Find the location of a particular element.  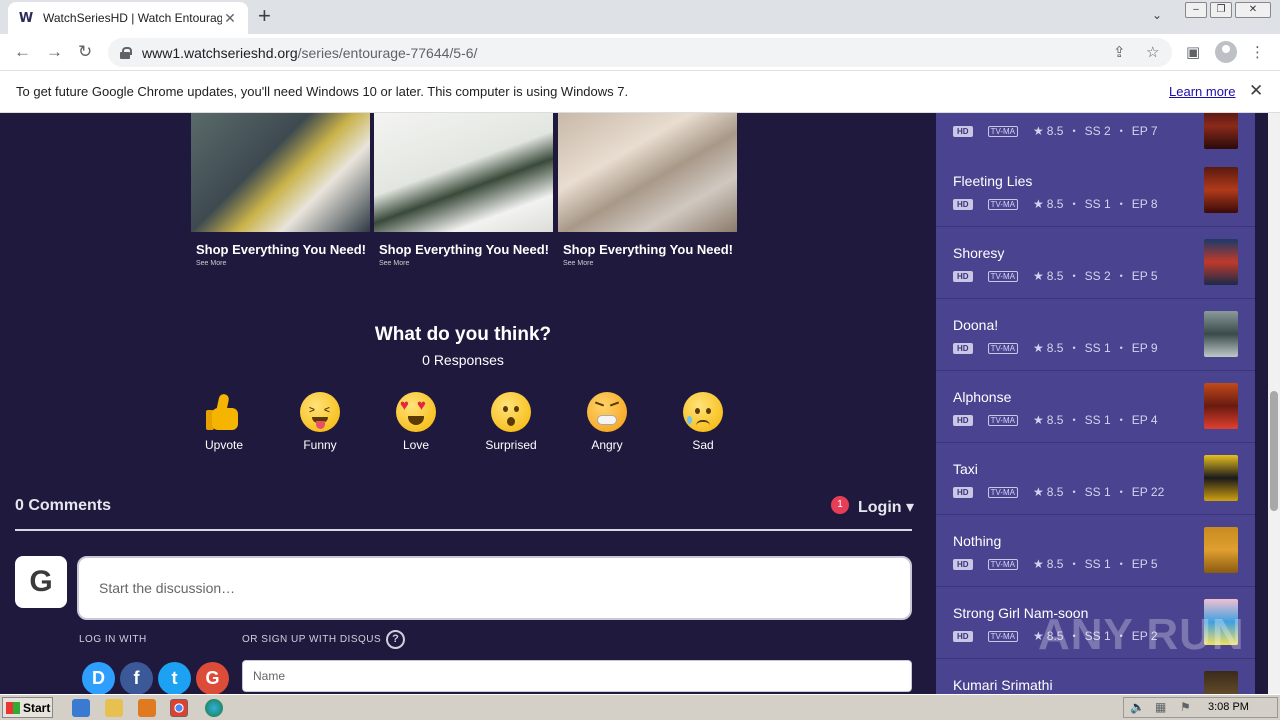

tab-title: WatchSeriesHD | Watch Entourage ( is located at coordinates (132, 18).